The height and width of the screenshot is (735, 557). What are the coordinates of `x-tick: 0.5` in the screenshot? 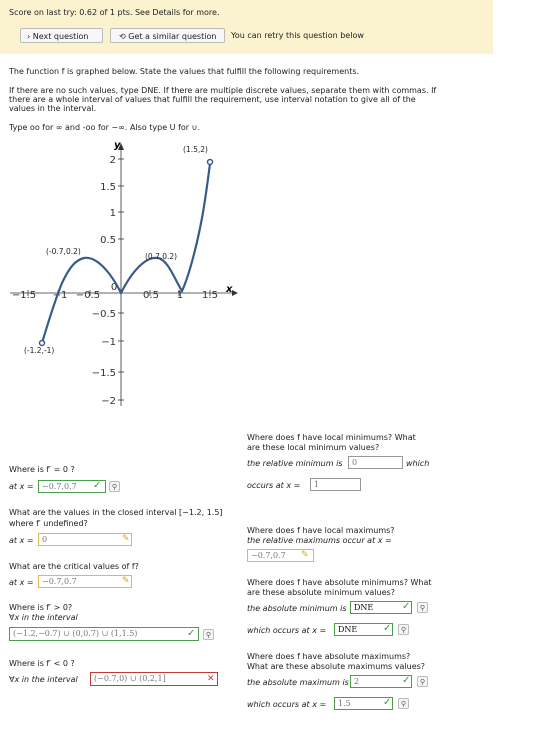 It's located at (151, 295).